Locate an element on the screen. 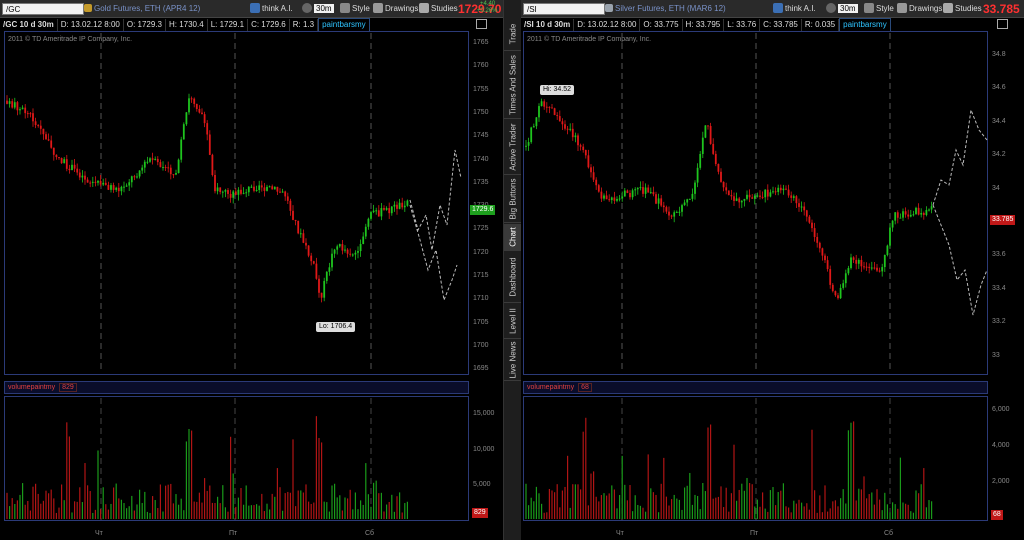 This screenshot has height=540, width=1024. left-time-tick: Чт is located at coordinates (99, 533).